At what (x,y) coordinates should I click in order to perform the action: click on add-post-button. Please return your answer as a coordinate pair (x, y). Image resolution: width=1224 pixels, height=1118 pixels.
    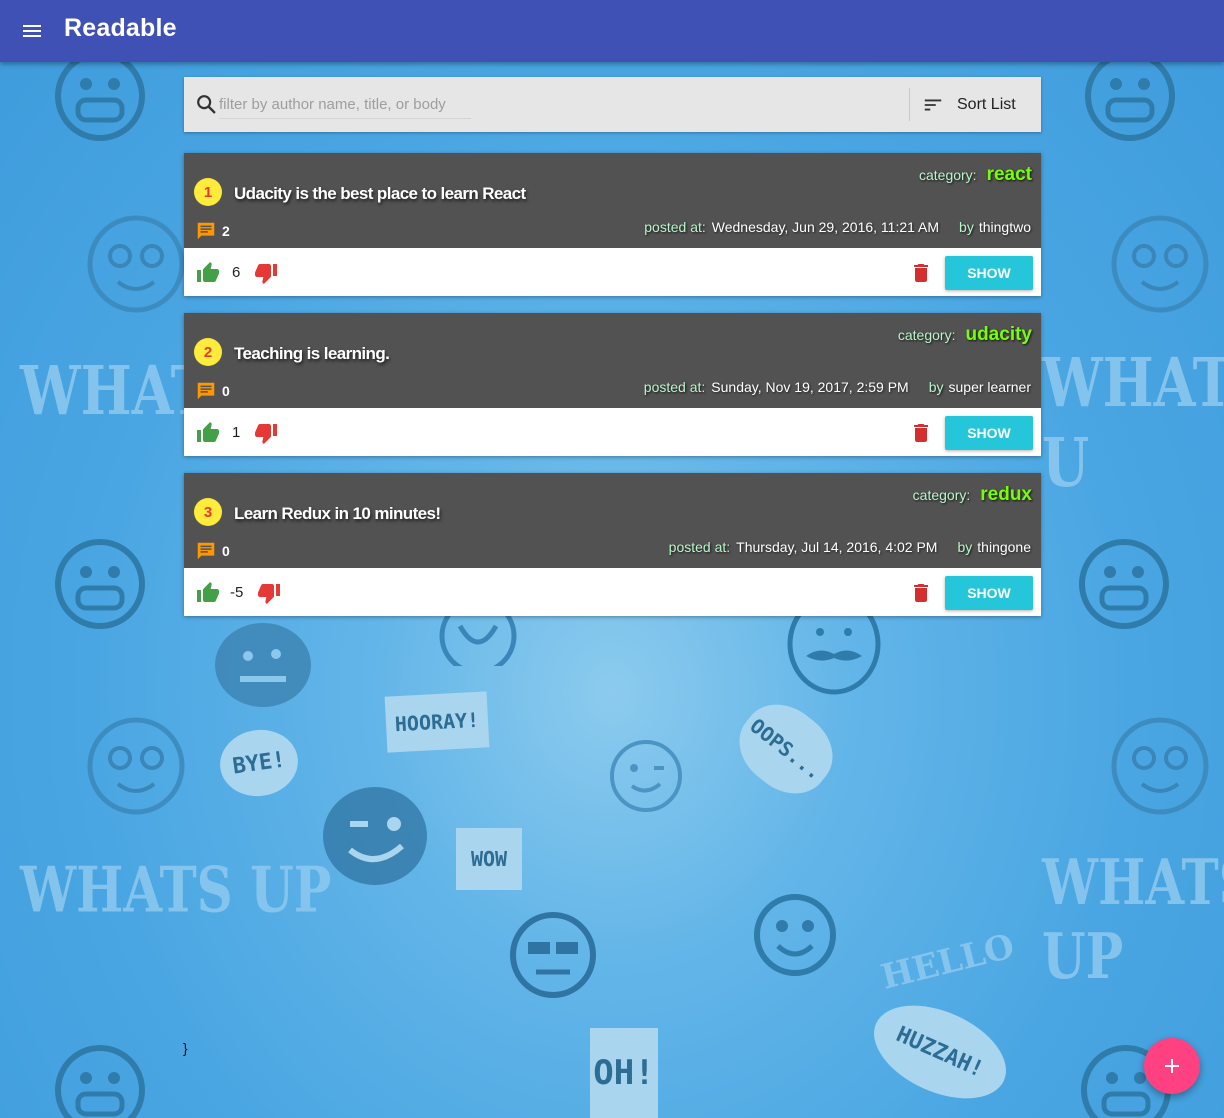
    Looking at the image, I should click on (1172, 1066).